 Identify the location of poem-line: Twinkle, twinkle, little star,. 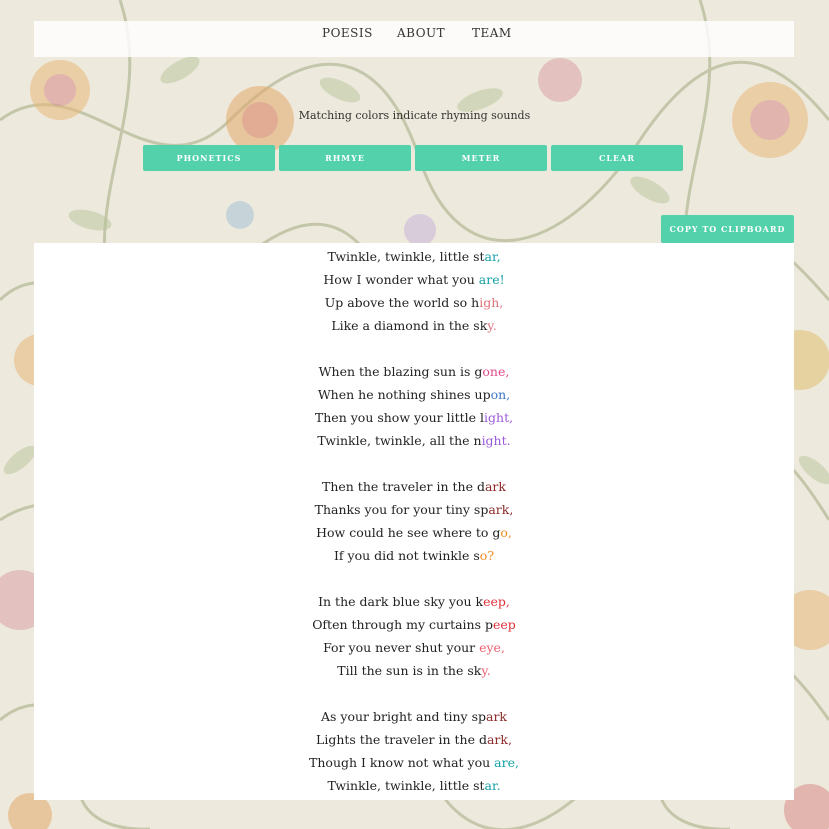
(414, 256).